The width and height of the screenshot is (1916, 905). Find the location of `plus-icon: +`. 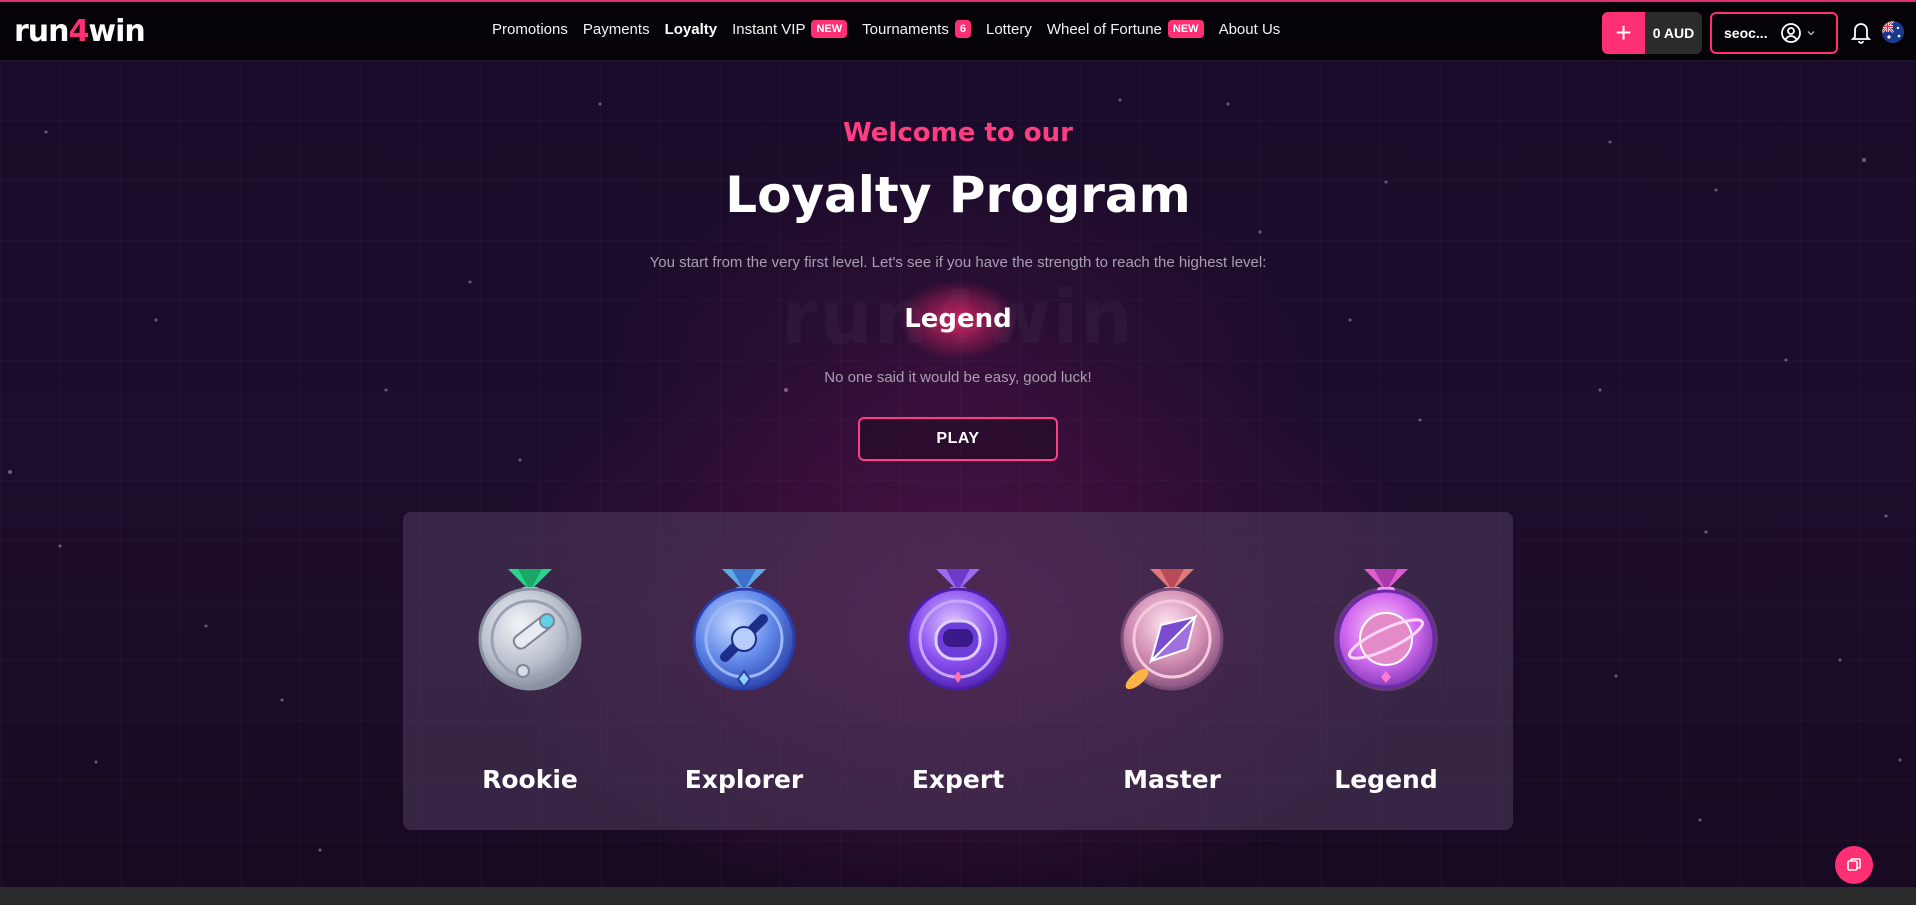

plus-icon: + is located at coordinates (1623, 32).